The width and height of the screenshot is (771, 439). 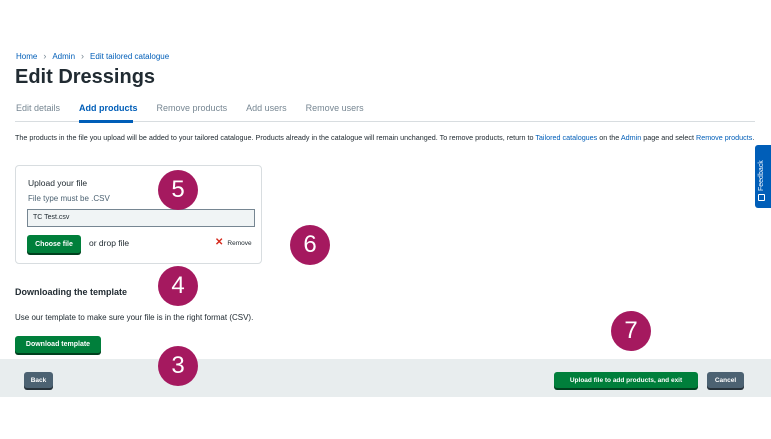 I want to click on tab-add-users: Add users, so click(x=266, y=108).